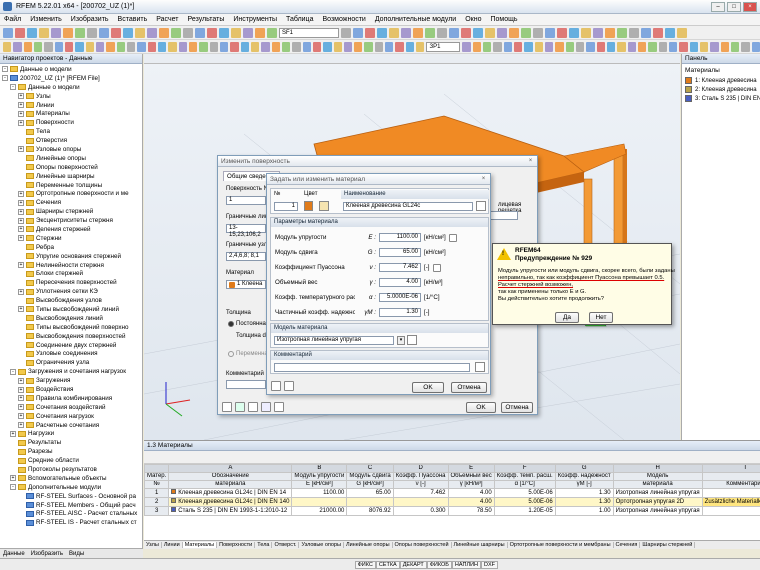 This screenshot has height=570, width=760. What do you see at coordinates (401, 340) in the screenshot?
I see `chevron-down-icon: ▾` at bounding box center [401, 340].